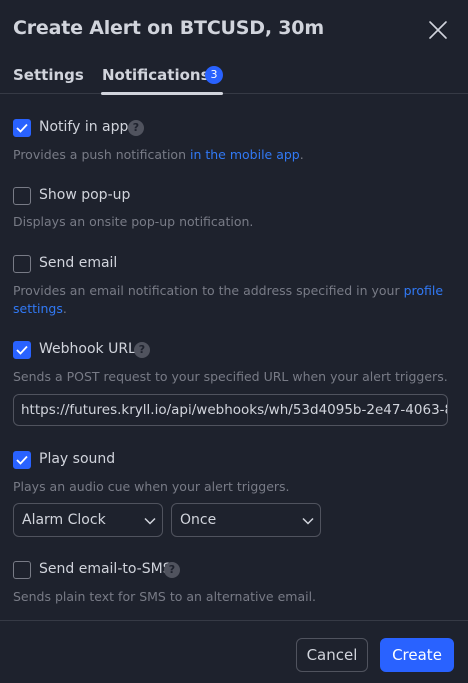  I want to click on notify-in-app-checkbox, so click(22, 128).